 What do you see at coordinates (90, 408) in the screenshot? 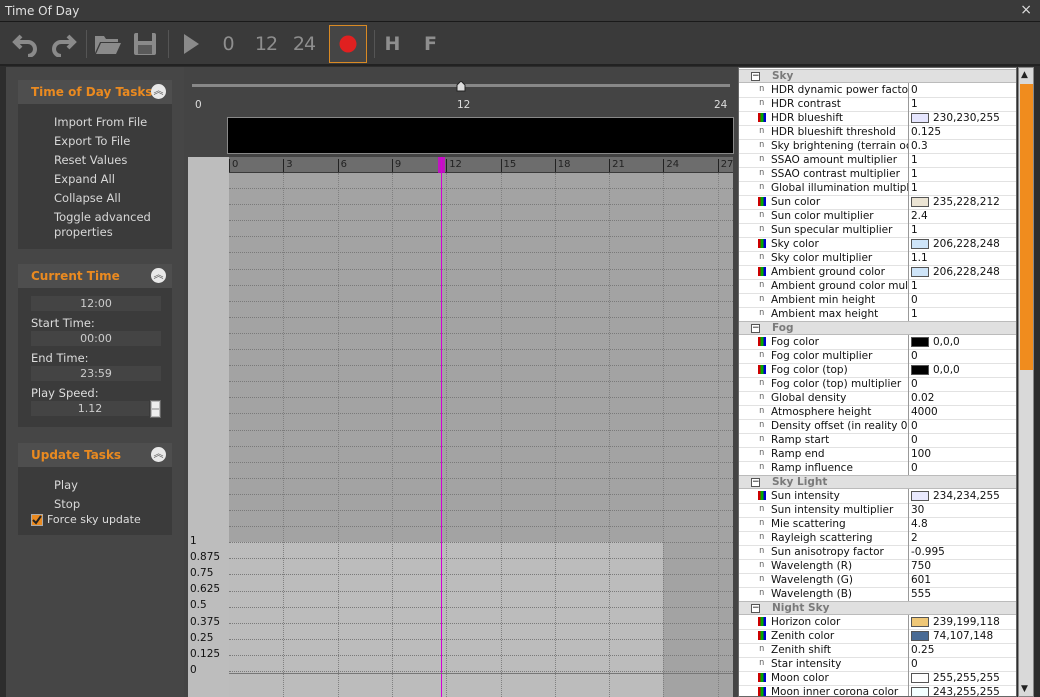
I see `play-speed-field: 1.12` at bounding box center [90, 408].